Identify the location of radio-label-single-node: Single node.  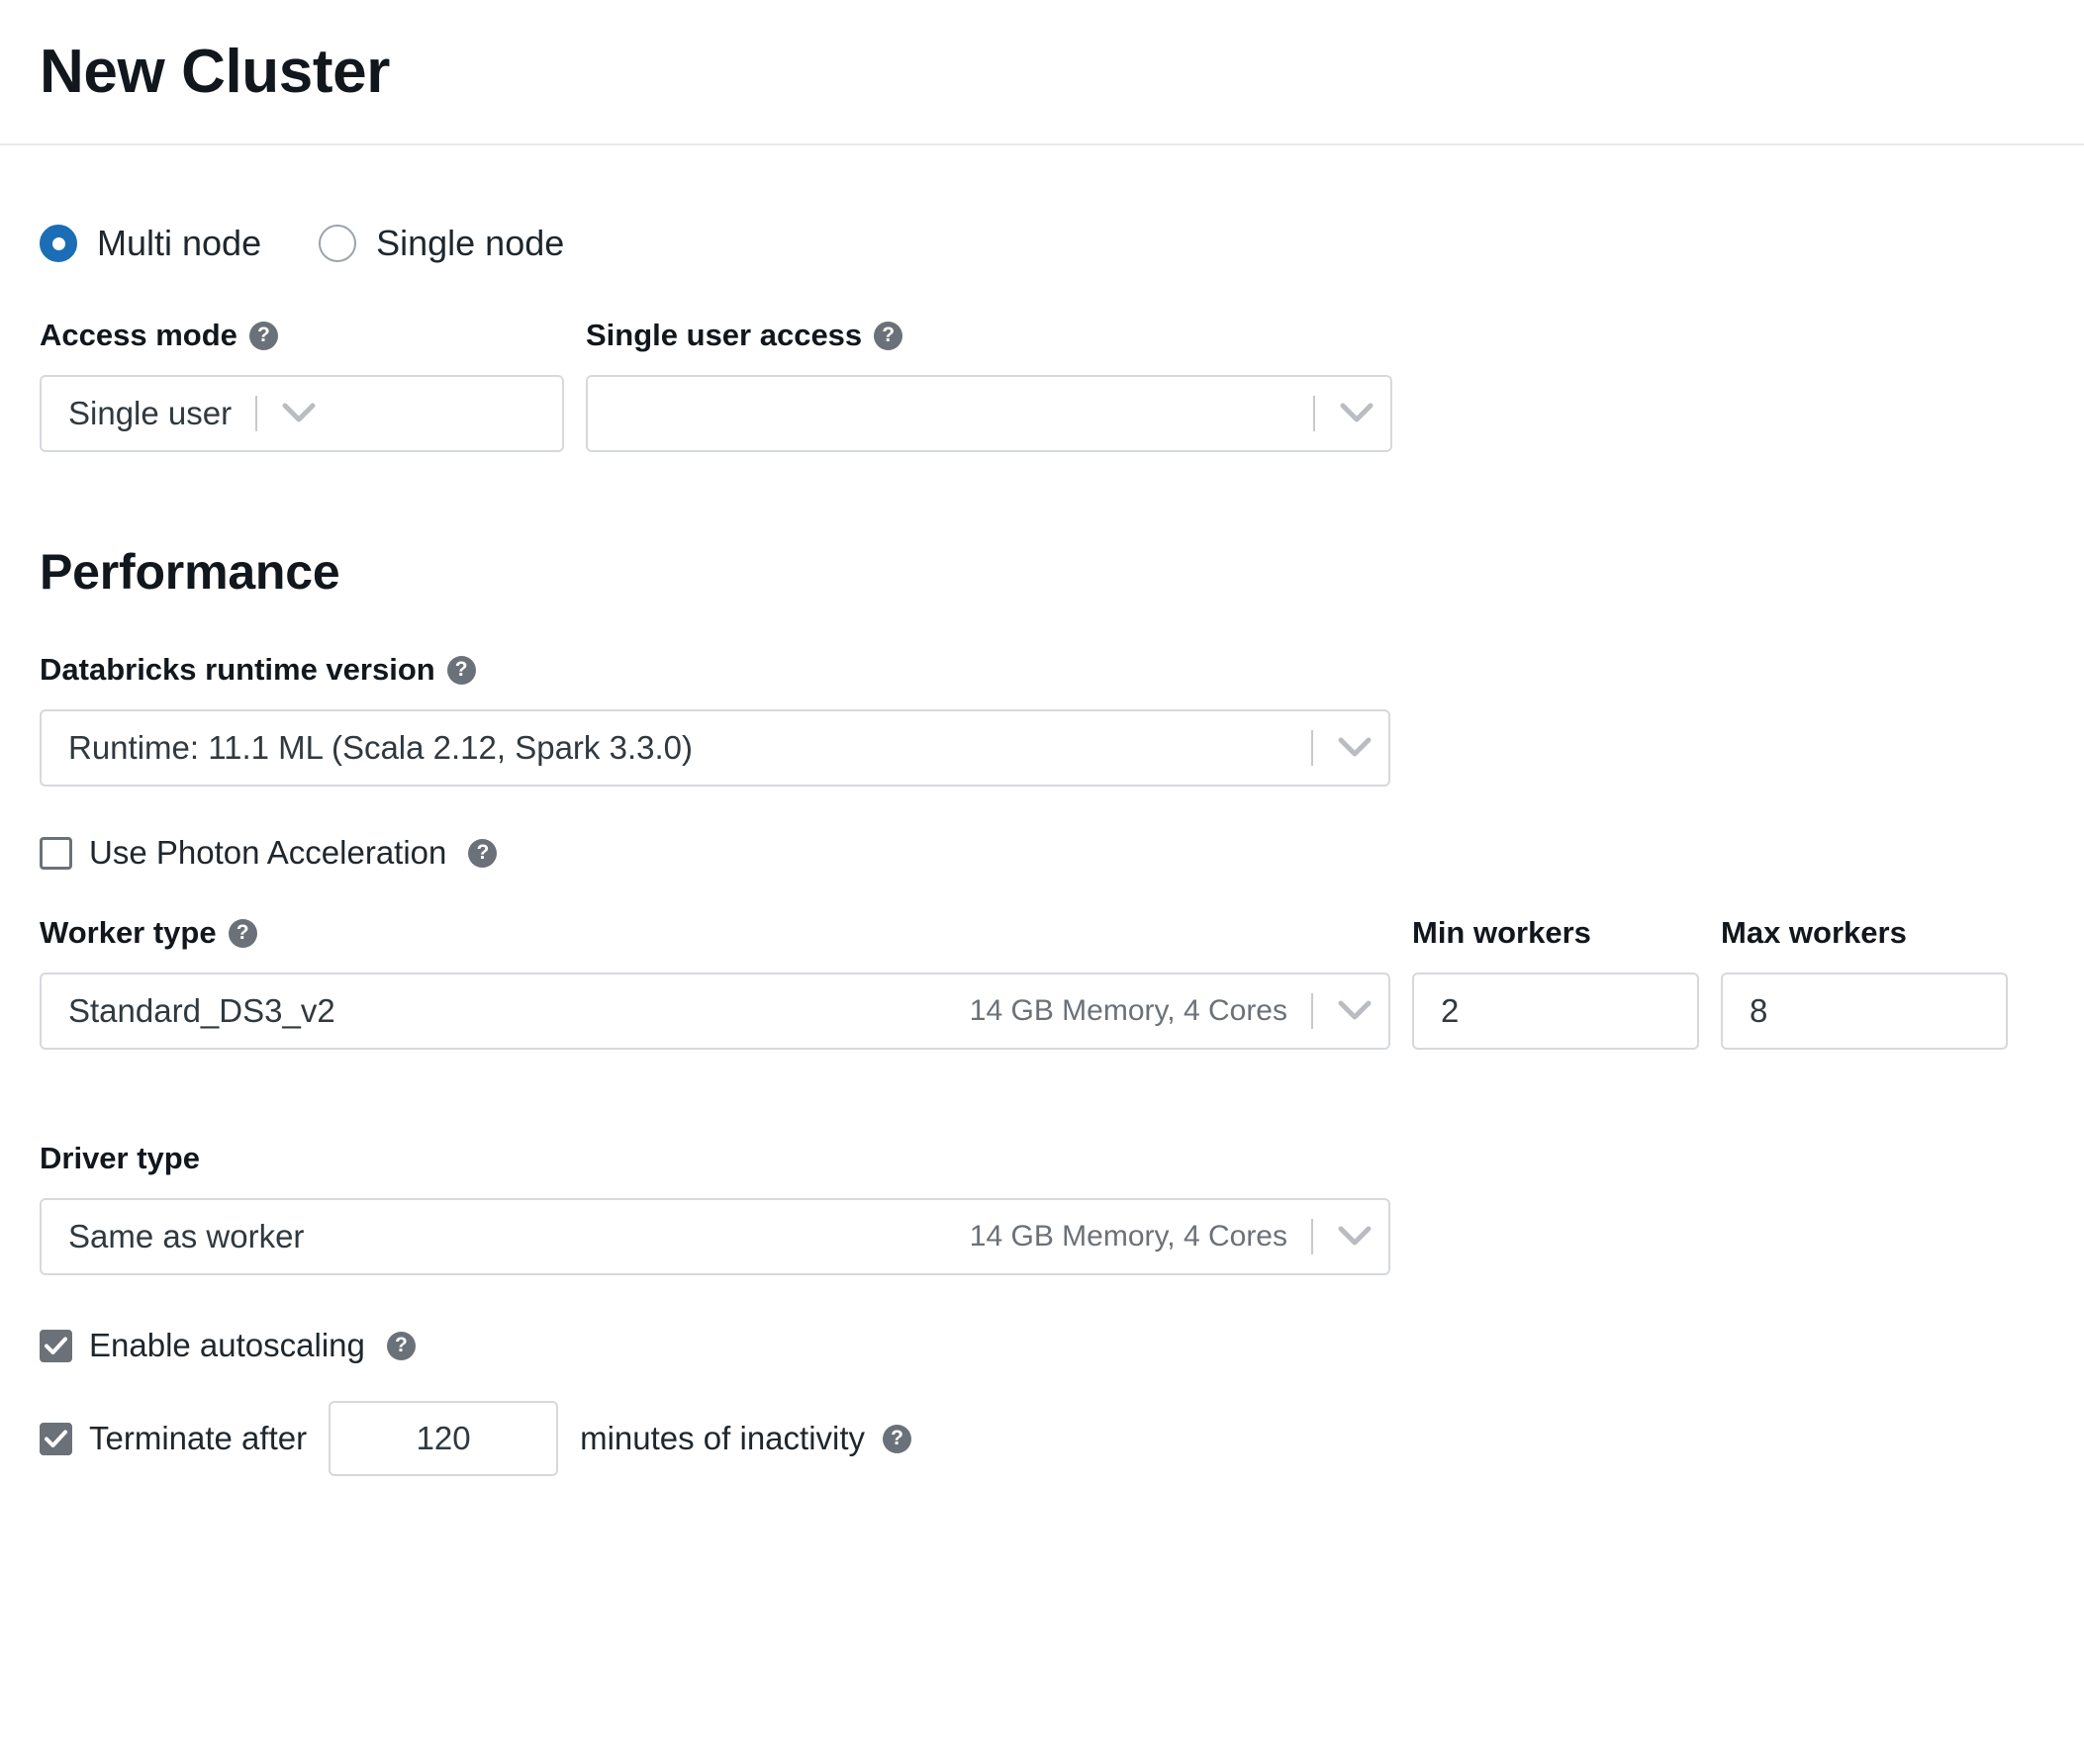
(470, 243).